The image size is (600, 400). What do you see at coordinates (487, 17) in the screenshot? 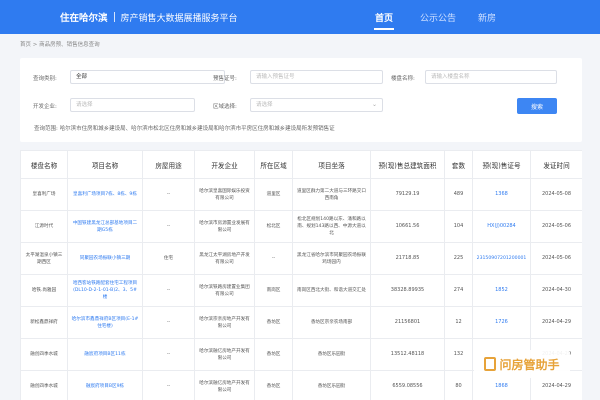
I see `nav-new-homes: 新房` at bounding box center [487, 17].